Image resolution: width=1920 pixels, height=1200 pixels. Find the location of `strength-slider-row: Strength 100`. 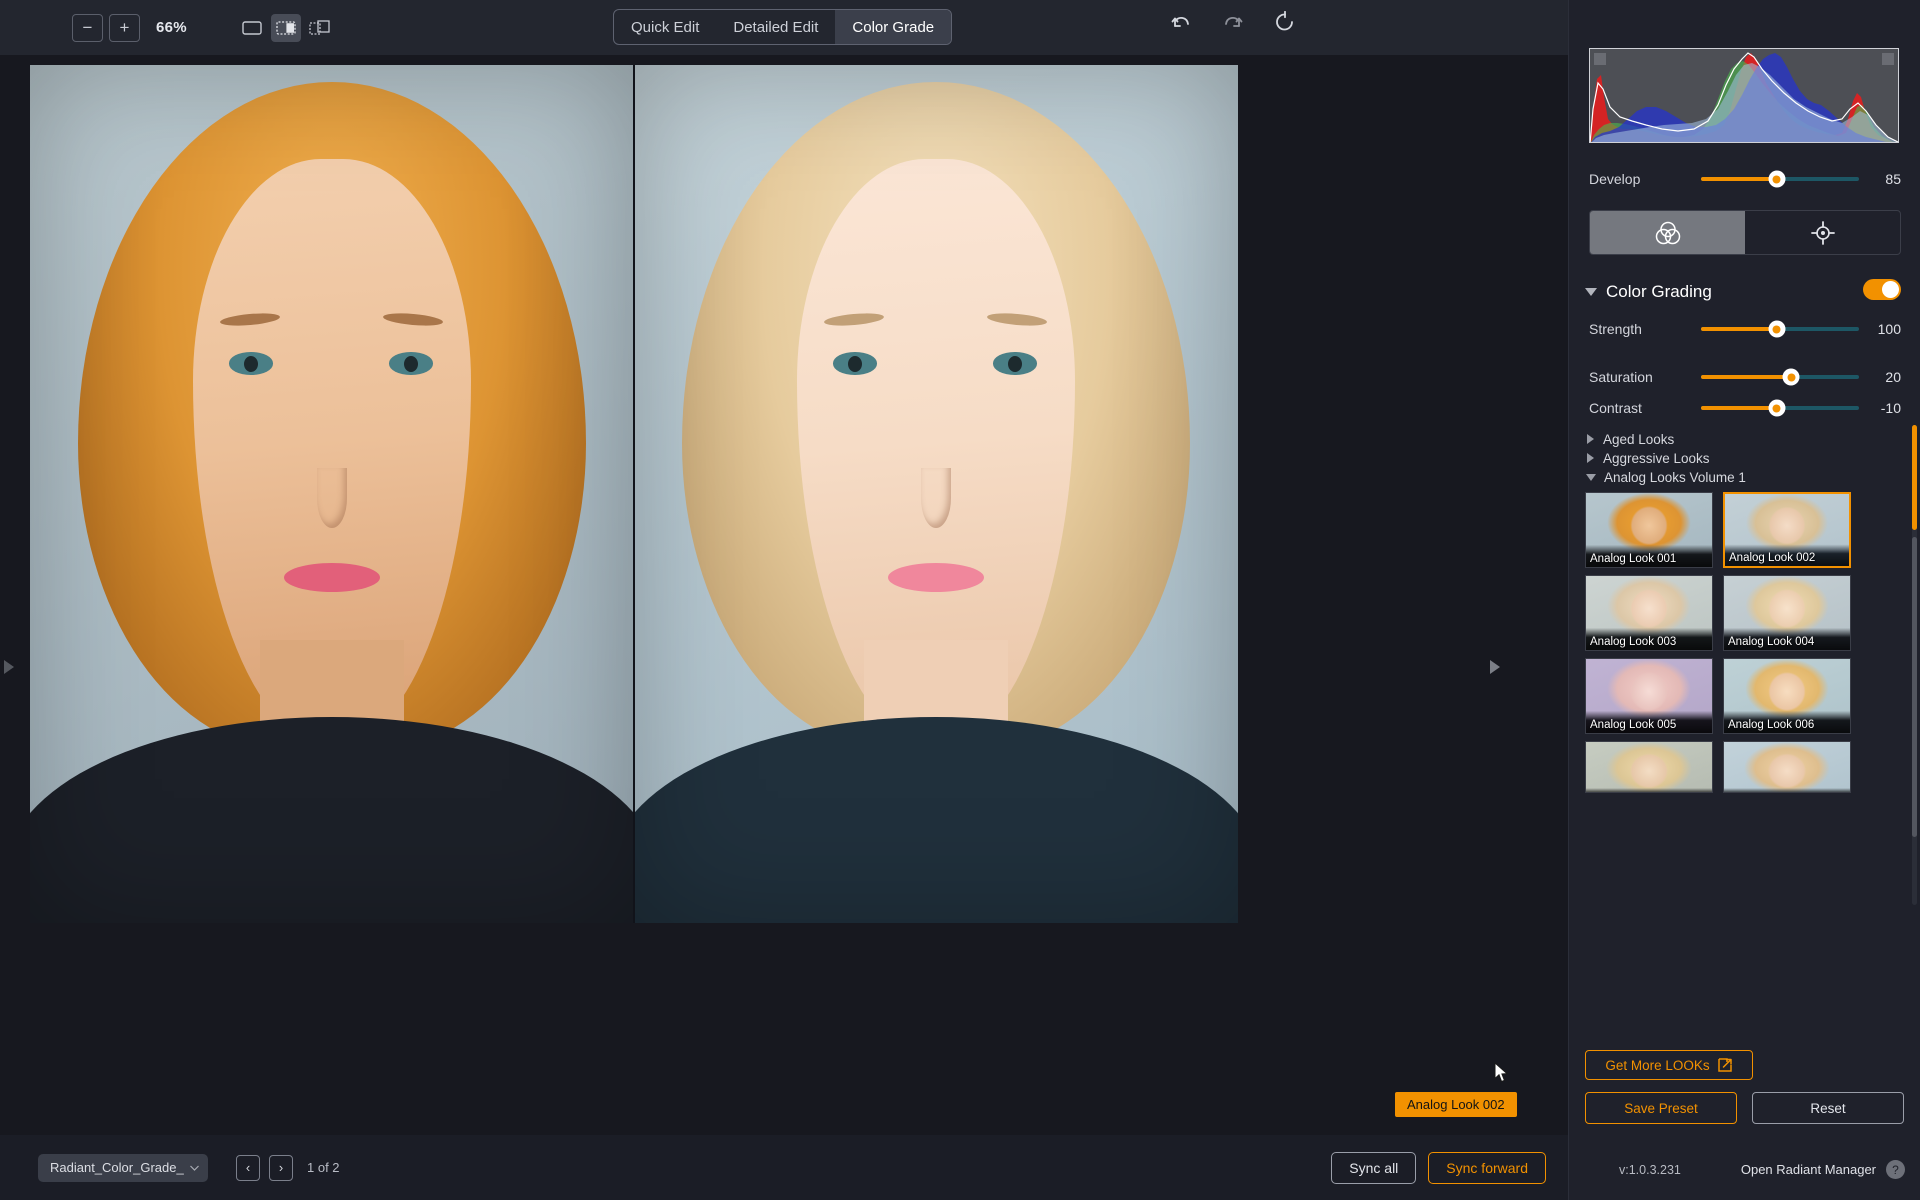

strength-slider-row: Strength 100 is located at coordinates (1745, 329).